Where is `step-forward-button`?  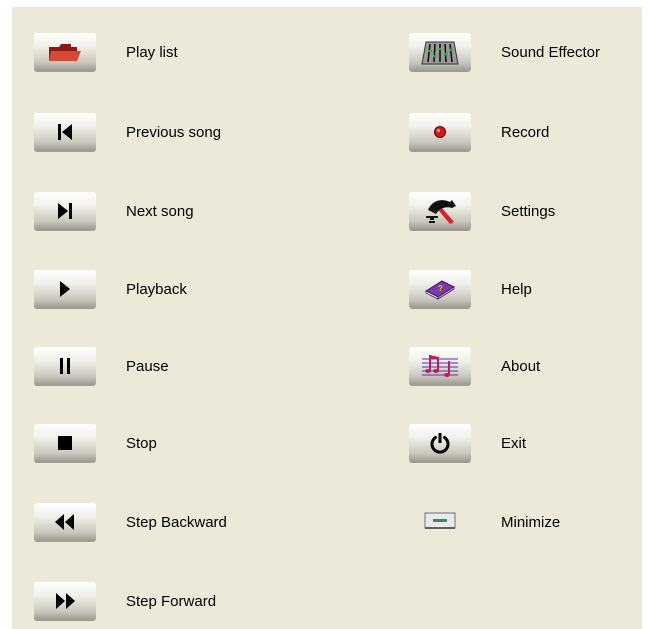 step-forward-button is located at coordinates (65, 601).